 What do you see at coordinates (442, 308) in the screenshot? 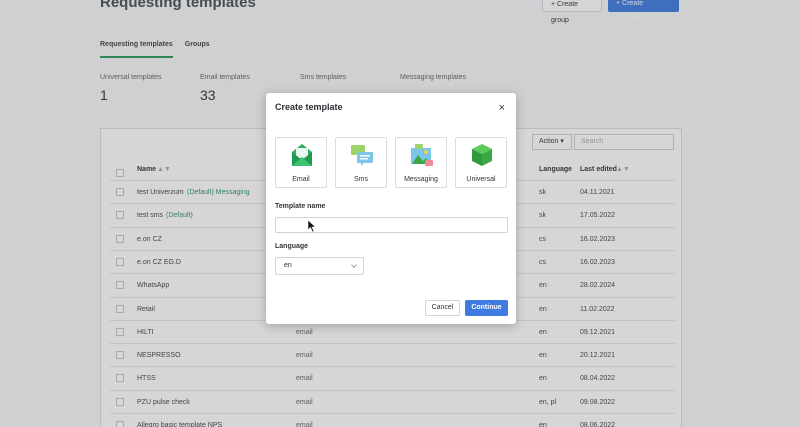
I see `cancel-button: Cancel` at bounding box center [442, 308].